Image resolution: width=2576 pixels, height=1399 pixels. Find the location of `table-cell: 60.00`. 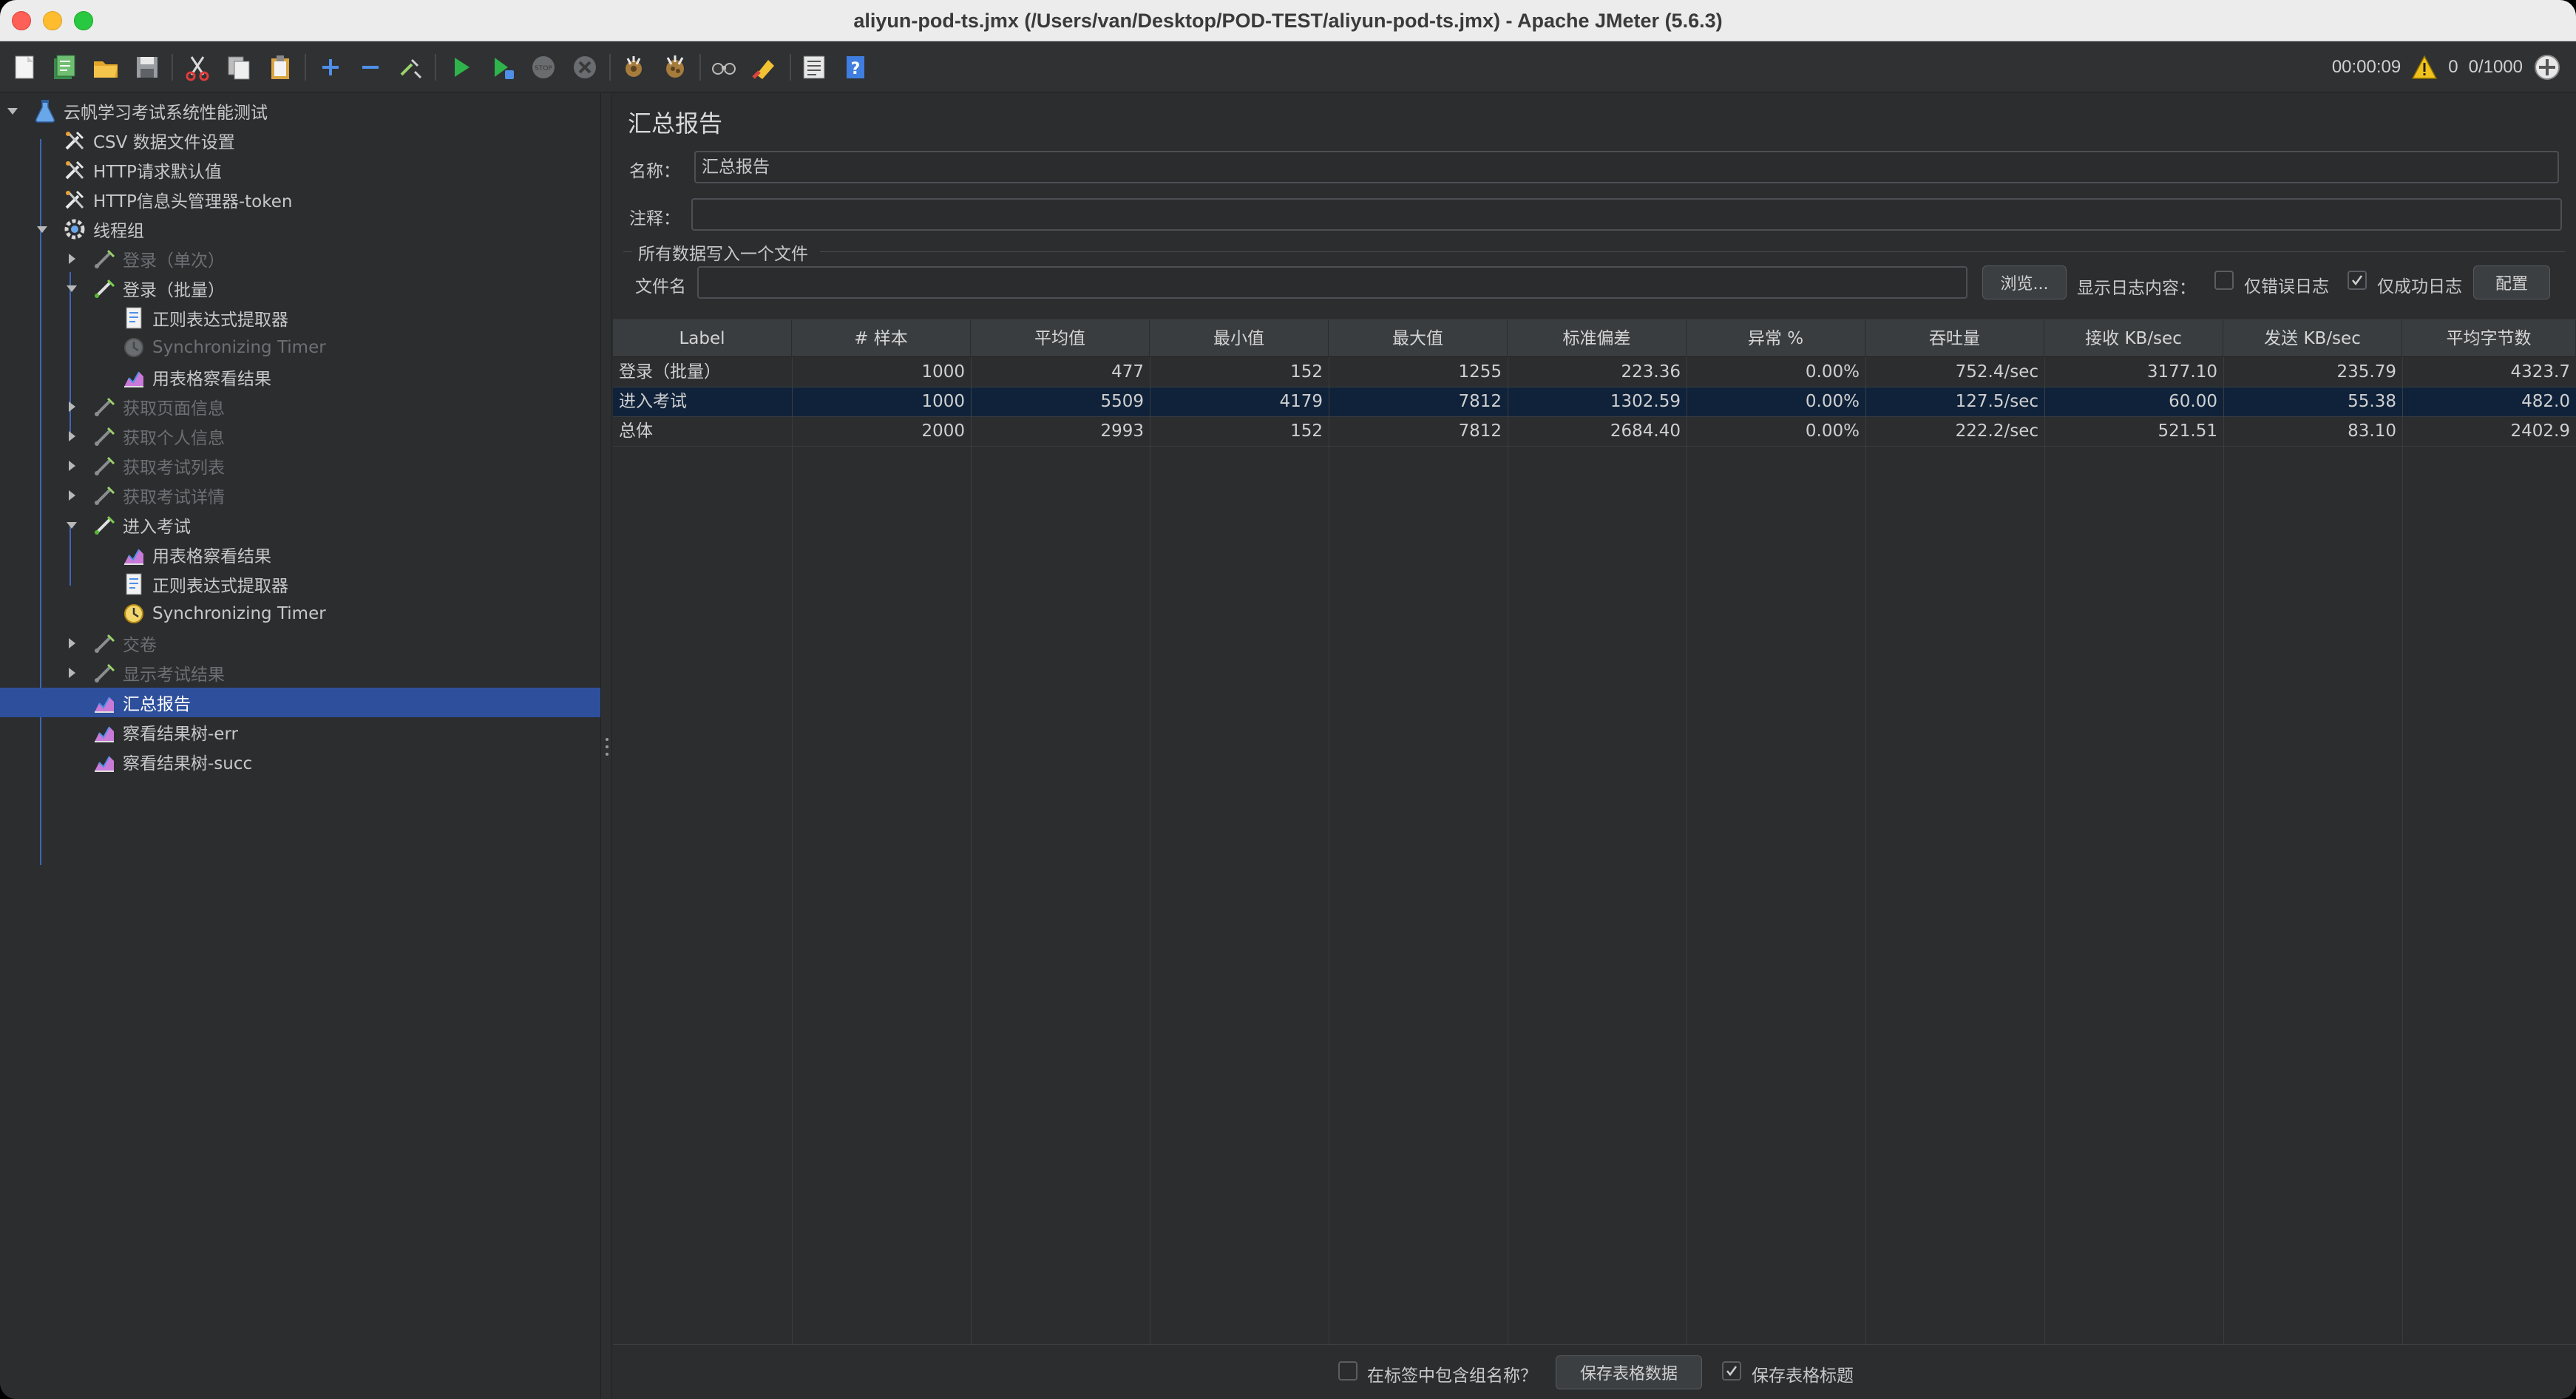

table-cell: 60.00 is located at coordinates (2193, 401).